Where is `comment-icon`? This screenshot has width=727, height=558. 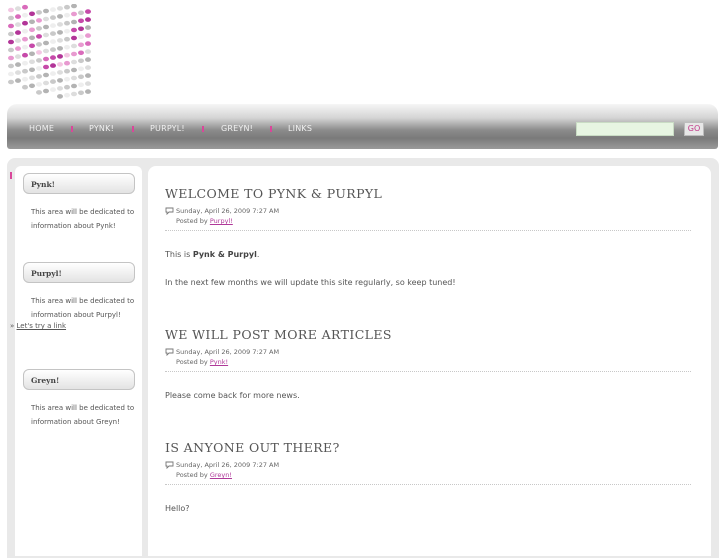 comment-icon is located at coordinates (169, 465).